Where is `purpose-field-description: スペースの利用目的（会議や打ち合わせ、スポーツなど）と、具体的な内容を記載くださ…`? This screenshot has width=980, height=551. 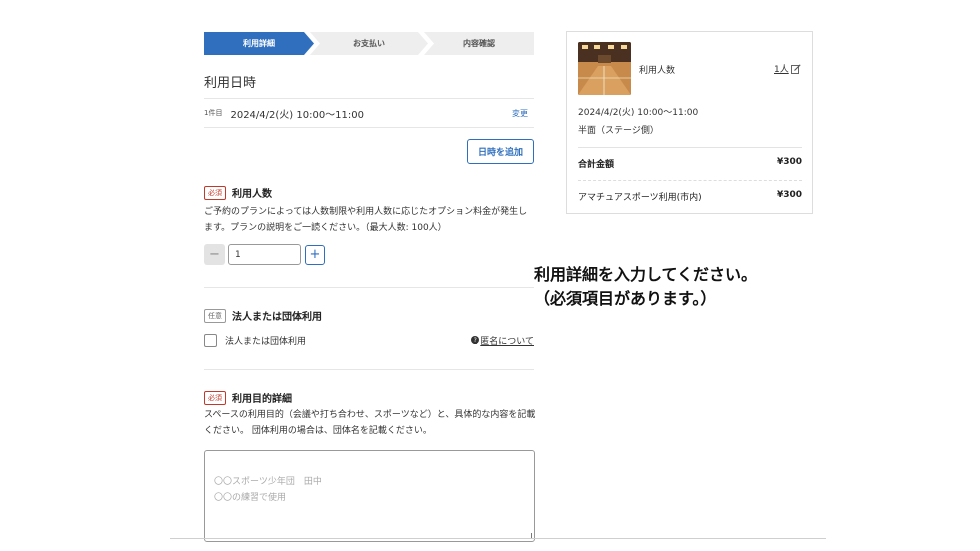 purpose-field-description: スペースの利用目的（会議や打ち合わせ、スポーツなど）と、具体的な内容を記載くださ… is located at coordinates (370, 423).